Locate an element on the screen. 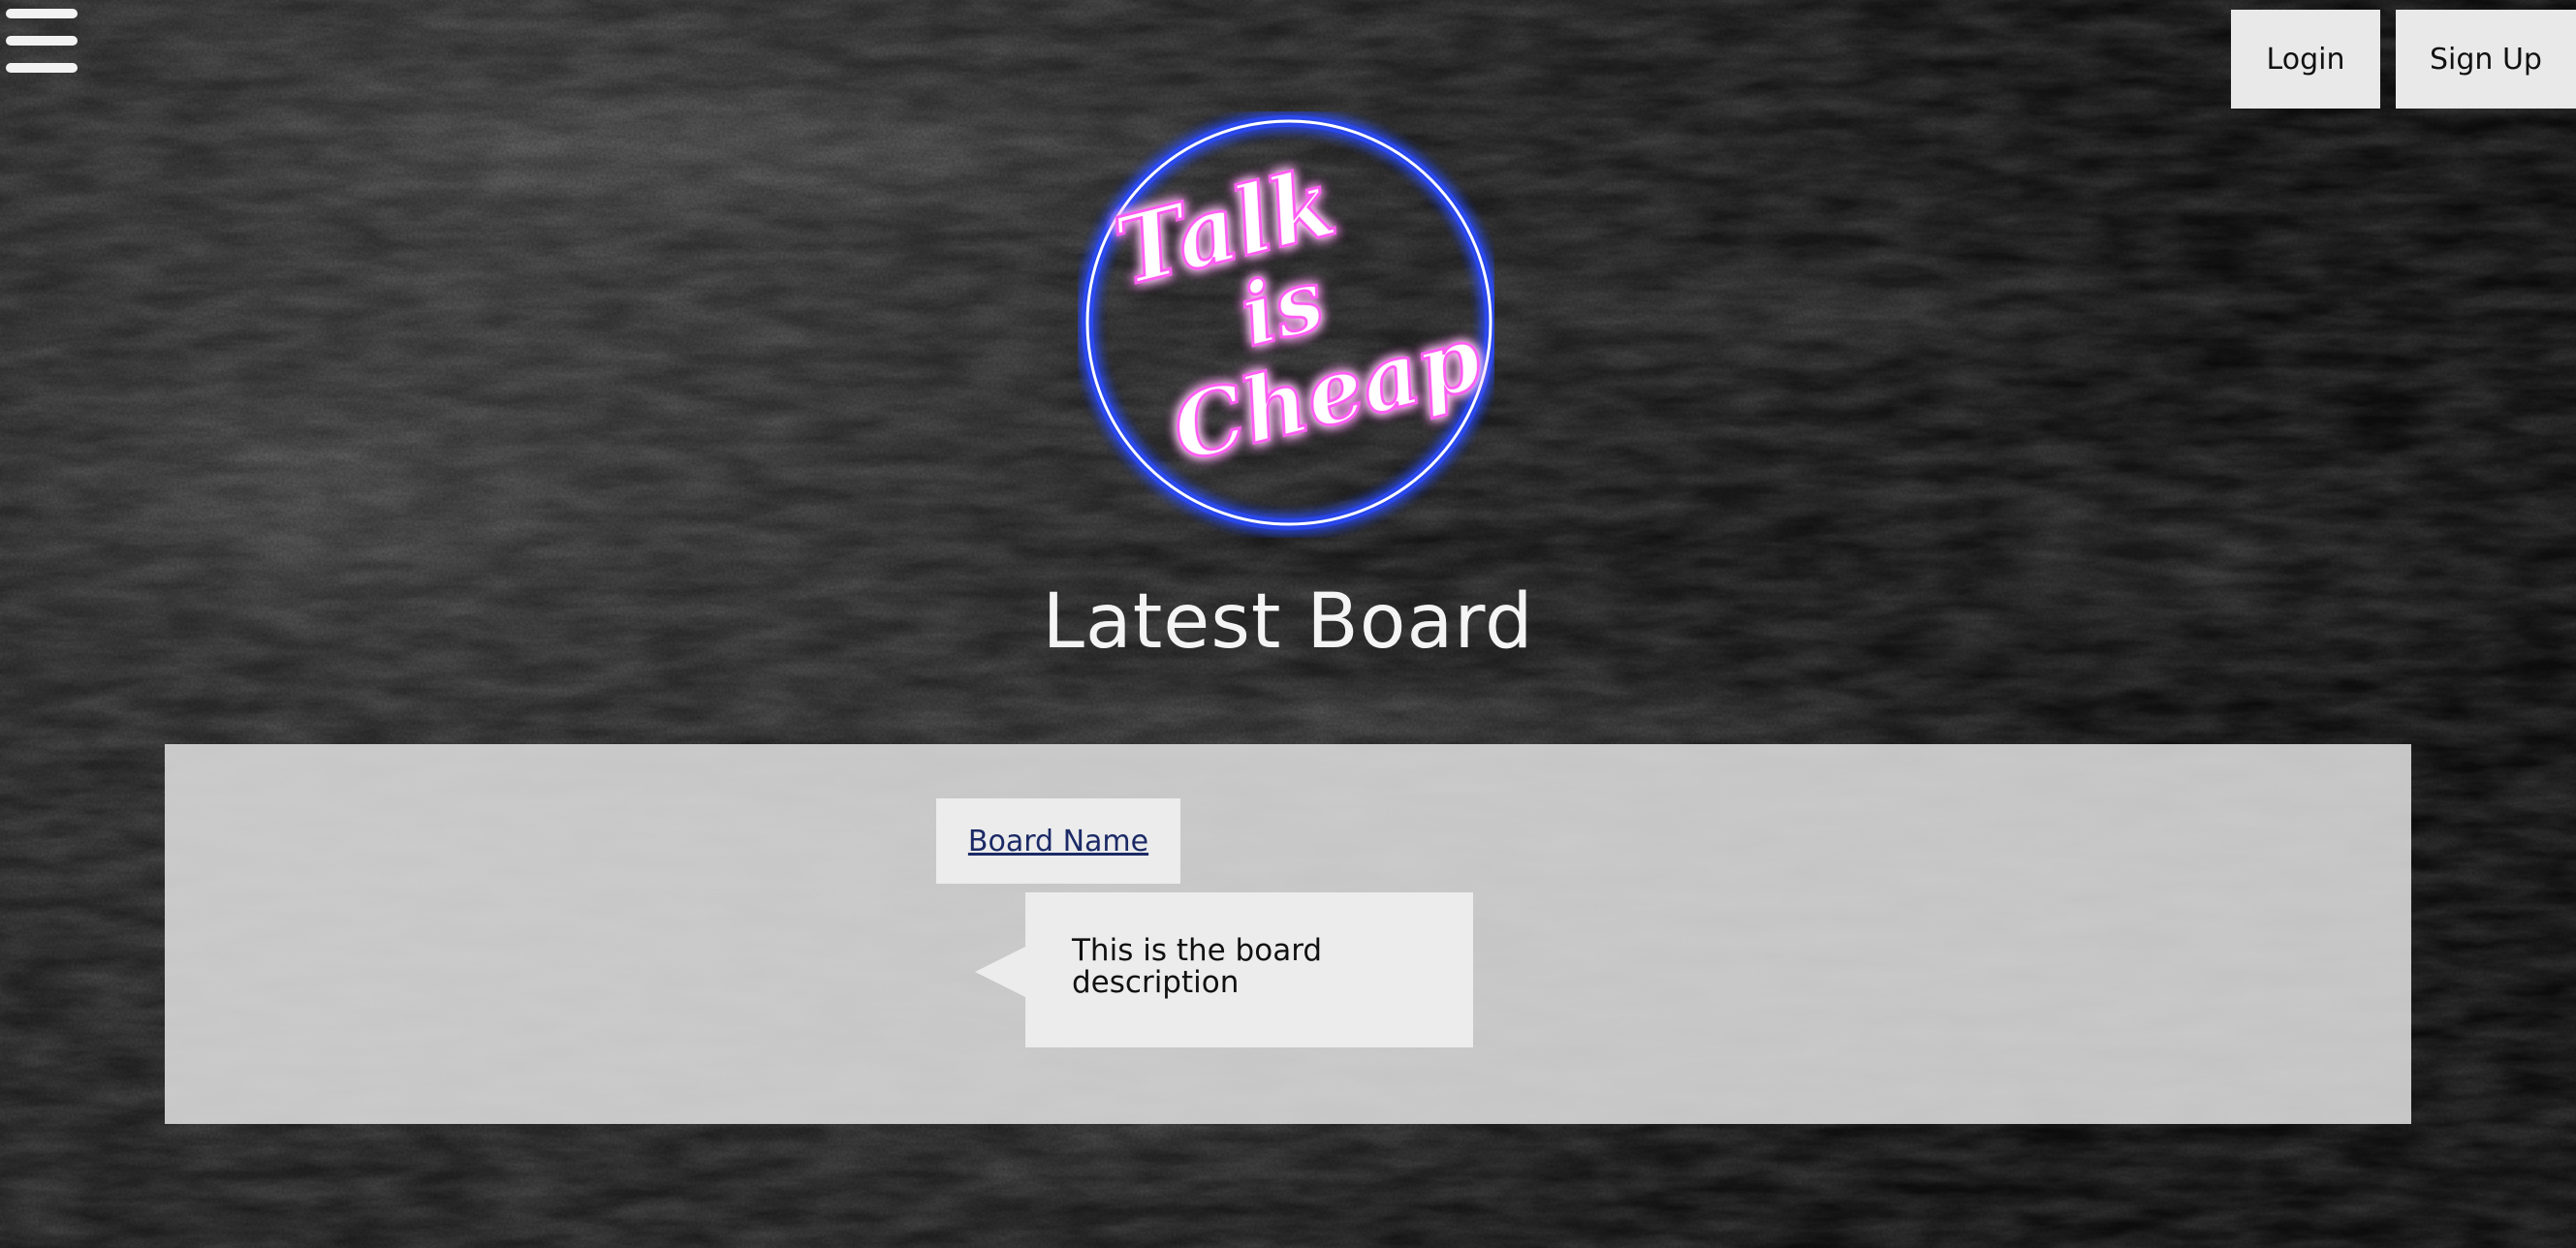 The image size is (2576, 1248). speech-pointer is located at coordinates (1000, 972).